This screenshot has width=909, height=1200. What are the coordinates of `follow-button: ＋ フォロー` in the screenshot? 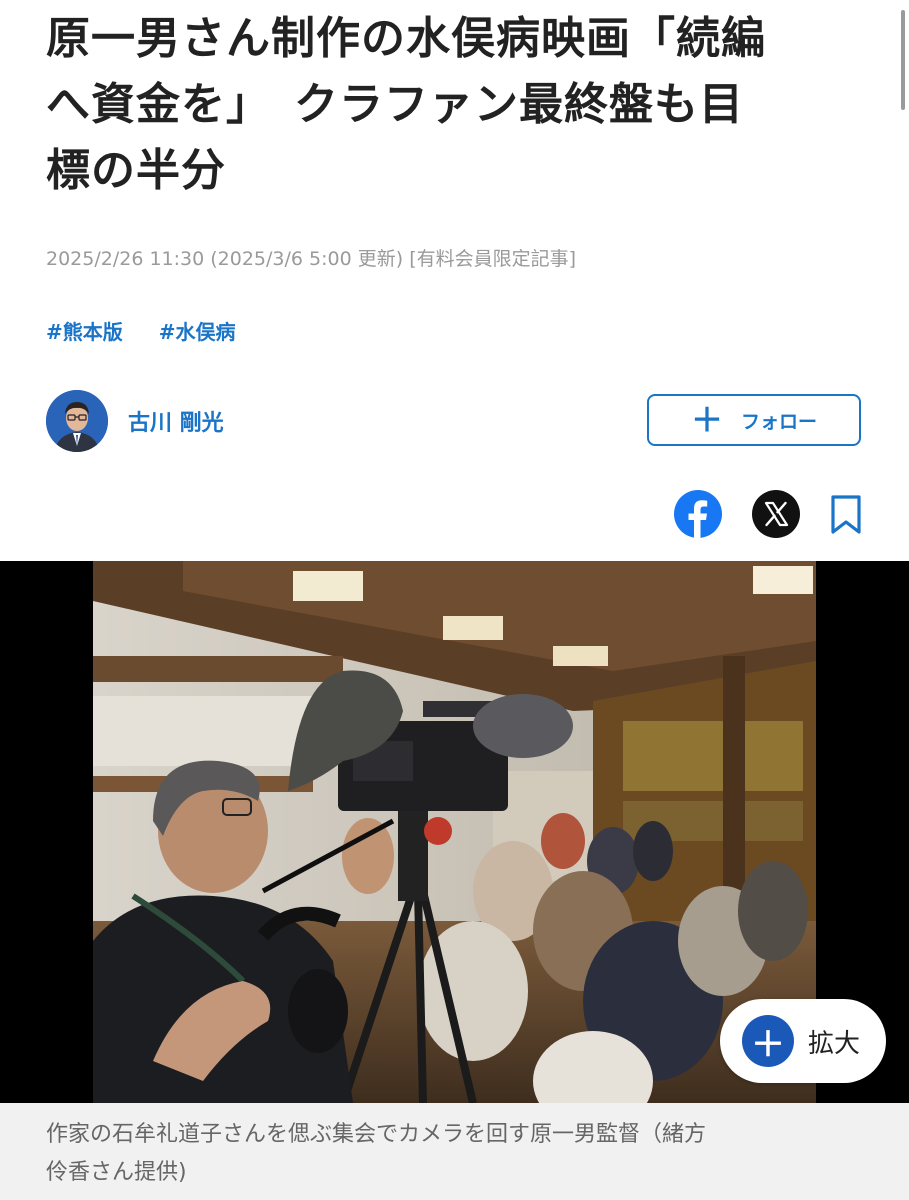 It's located at (754, 420).